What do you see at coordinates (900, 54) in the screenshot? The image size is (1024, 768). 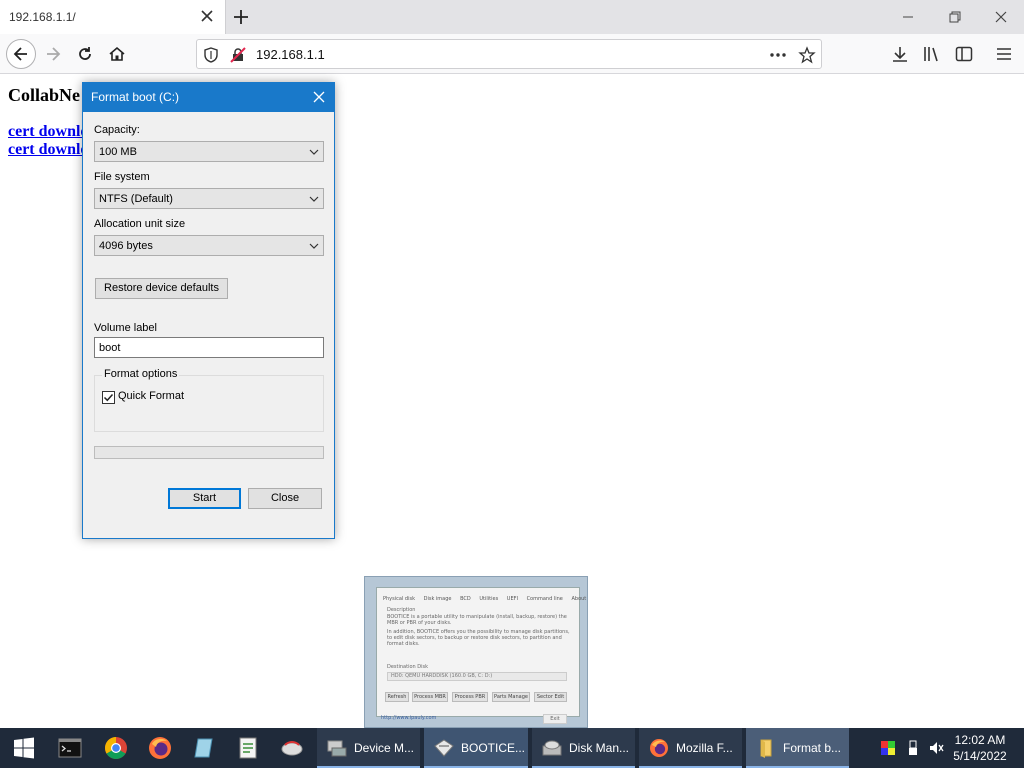 I see `downloads-icon` at bounding box center [900, 54].